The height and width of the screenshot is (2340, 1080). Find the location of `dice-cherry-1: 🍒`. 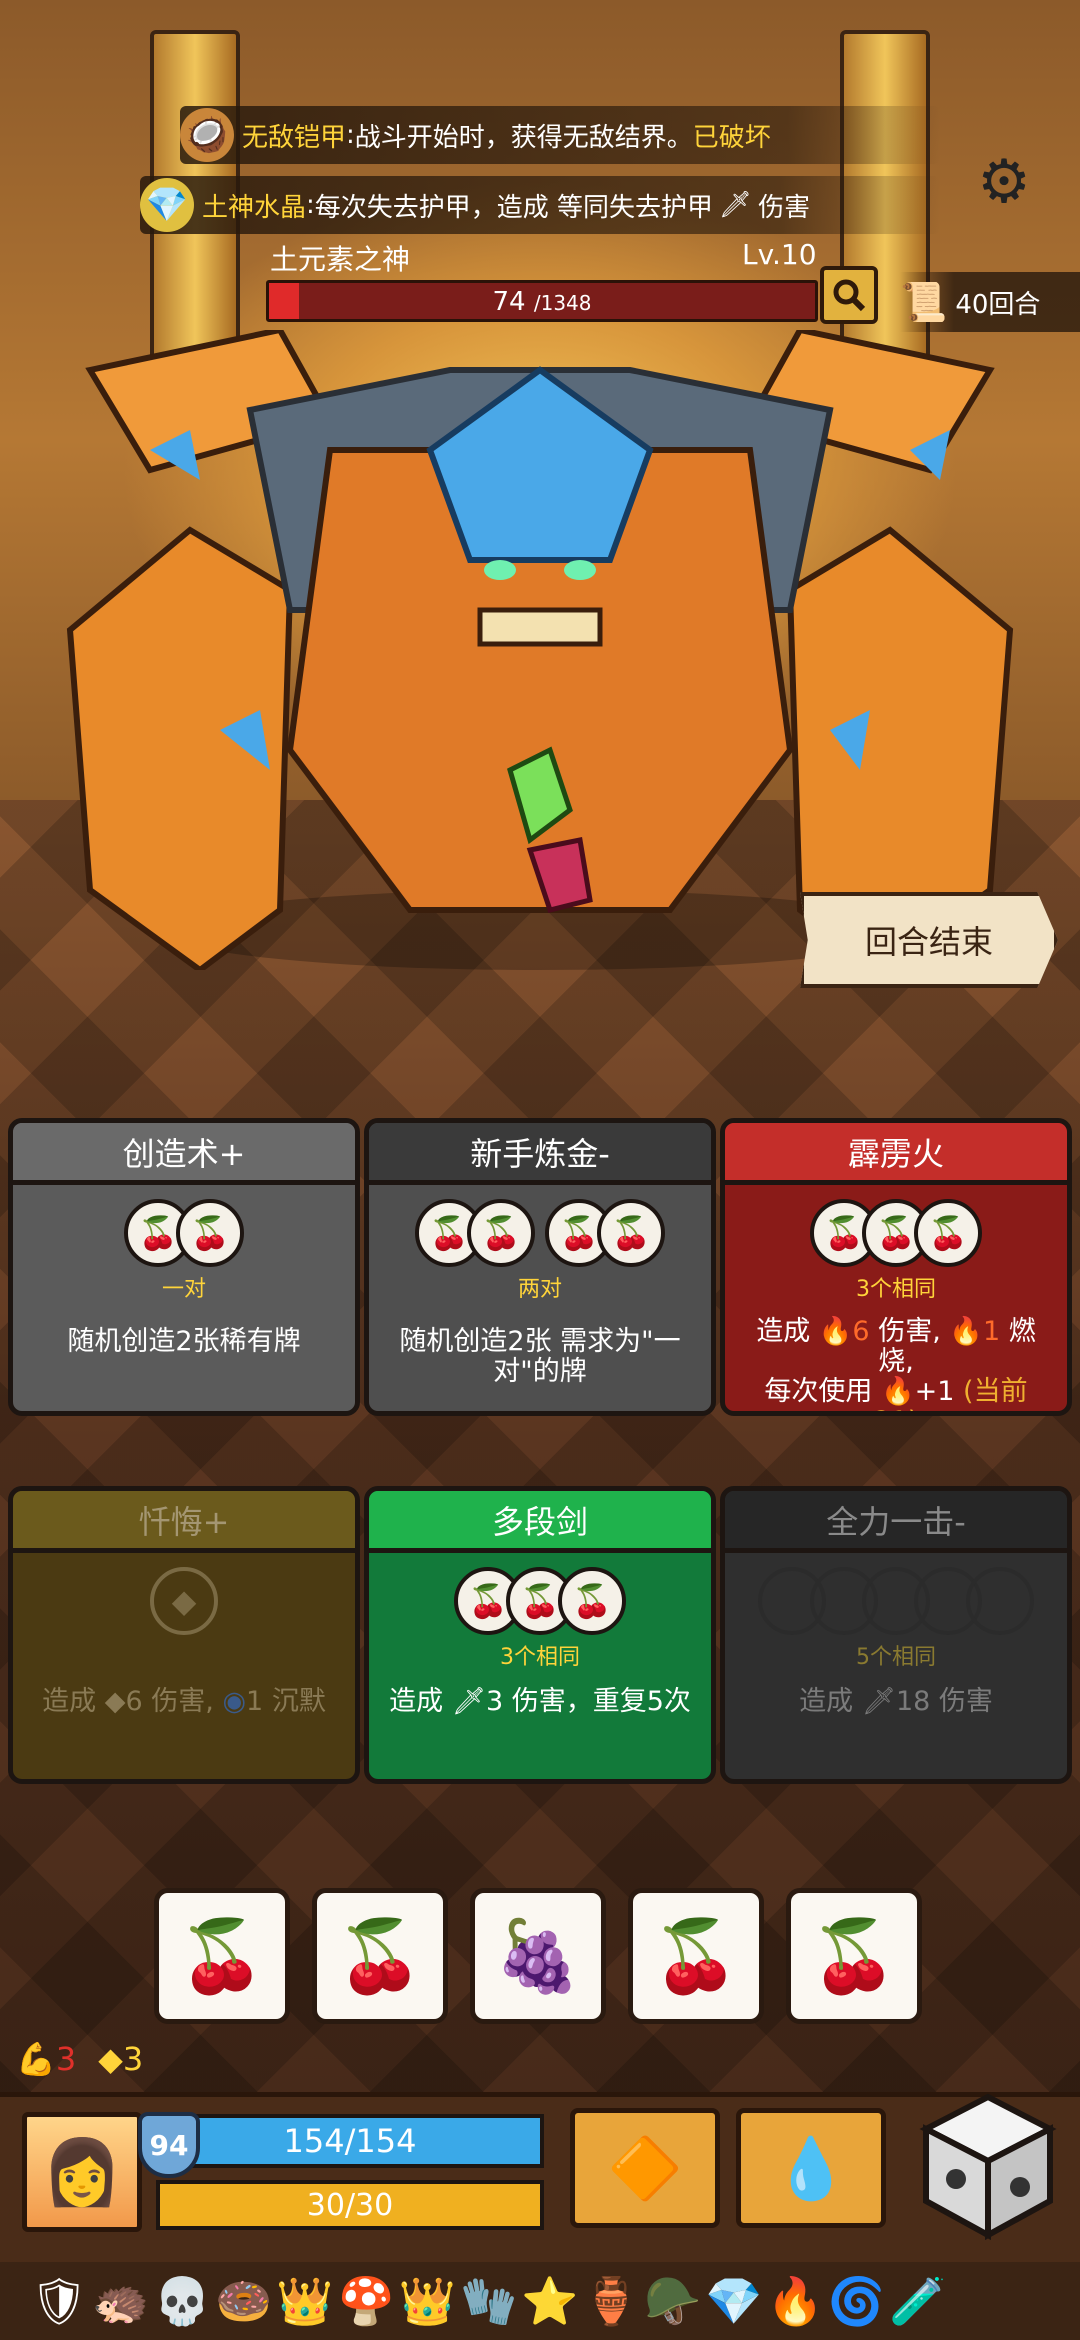

dice-cherry-1: 🍒 is located at coordinates (222, 1956).